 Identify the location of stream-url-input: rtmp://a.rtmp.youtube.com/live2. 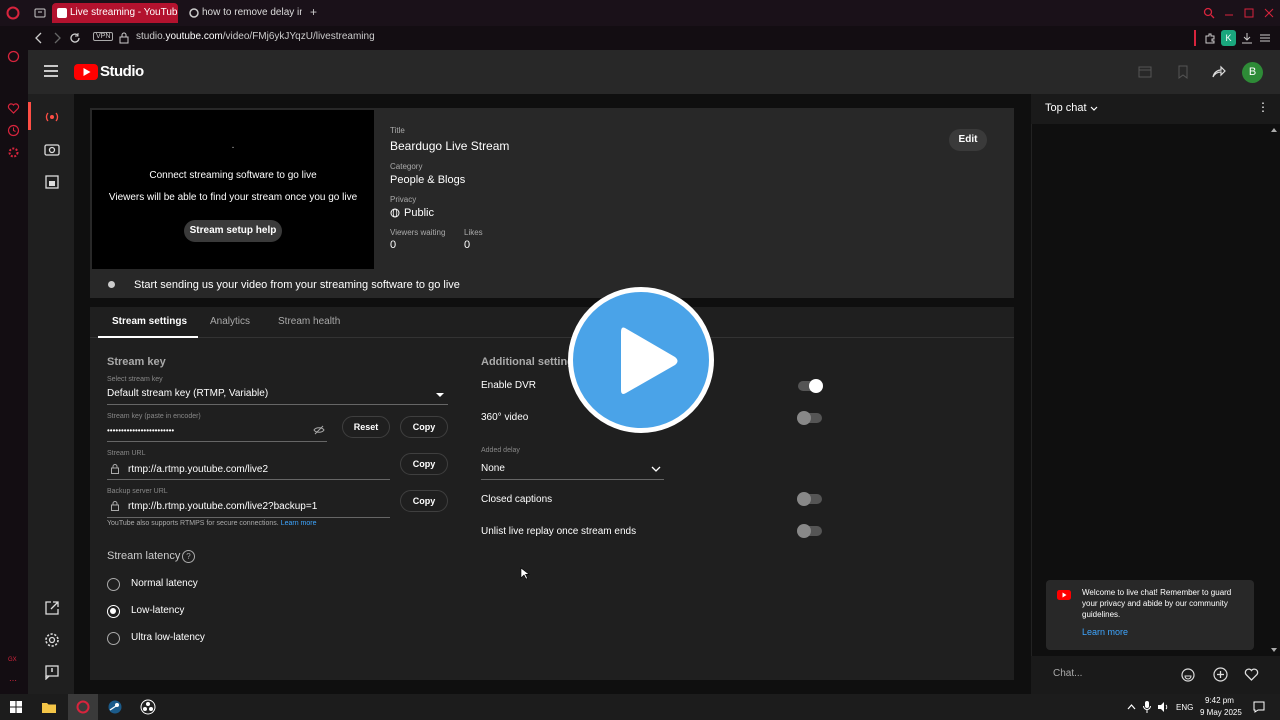
(198, 469).